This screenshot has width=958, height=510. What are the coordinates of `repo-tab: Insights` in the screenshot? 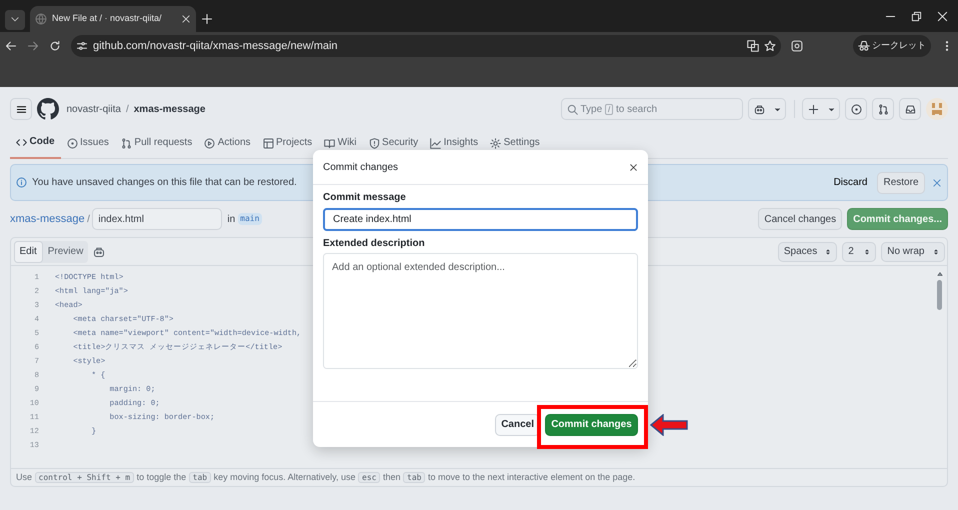 It's located at (454, 145).